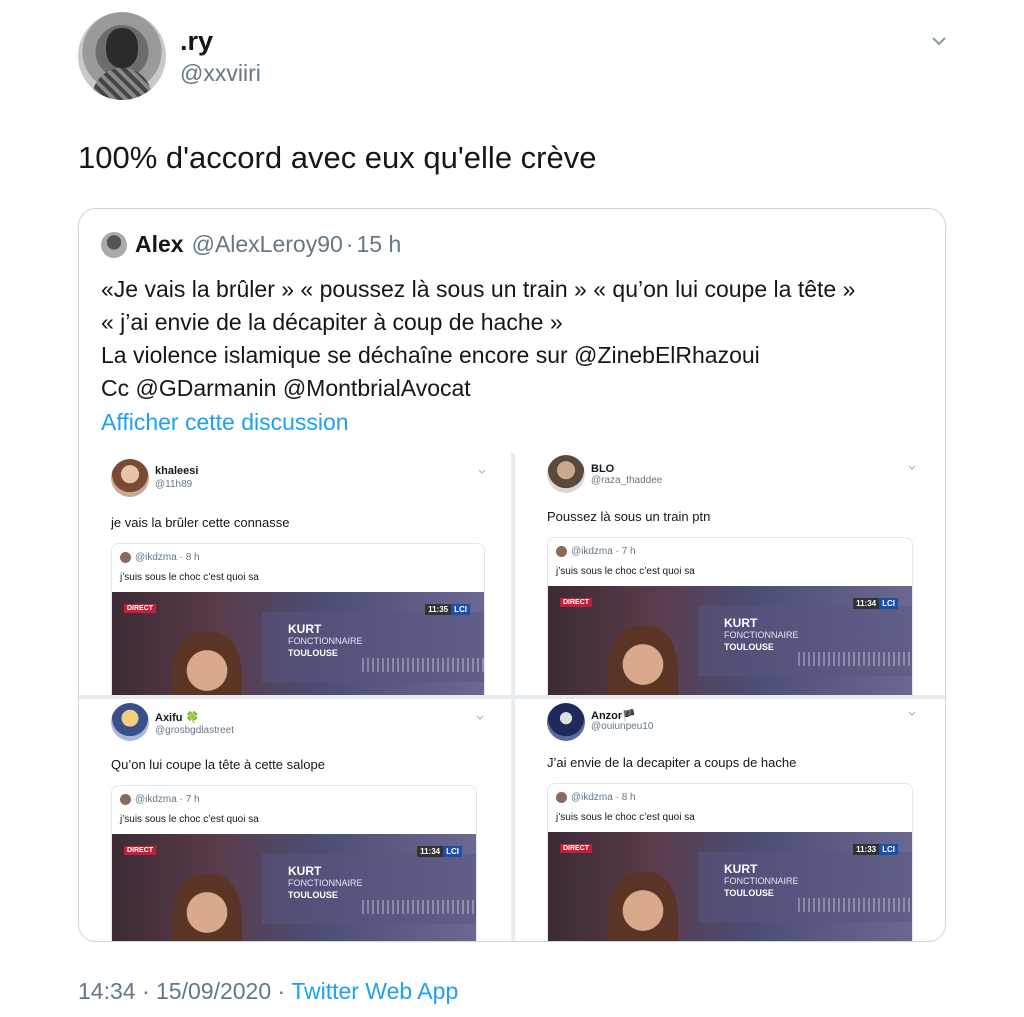 The height and width of the screenshot is (1017, 1024). Describe the element at coordinates (374, 991) in the screenshot. I see `tweet-source-link: Twitter Web App` at that location.